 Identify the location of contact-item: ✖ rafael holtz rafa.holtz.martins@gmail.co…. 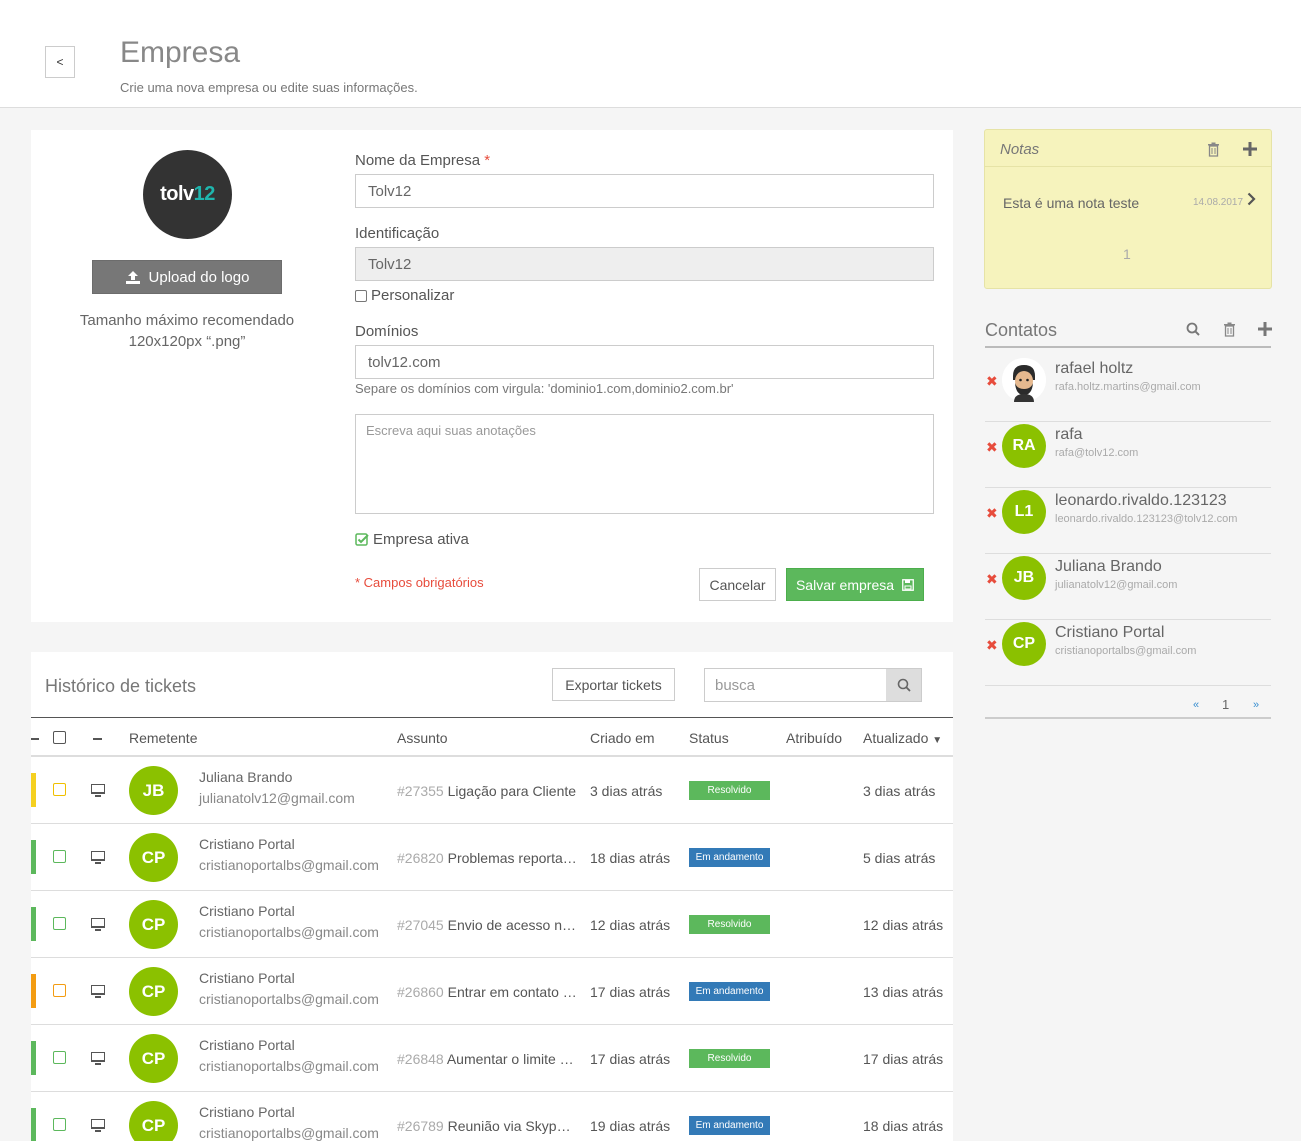
(1128, 389).